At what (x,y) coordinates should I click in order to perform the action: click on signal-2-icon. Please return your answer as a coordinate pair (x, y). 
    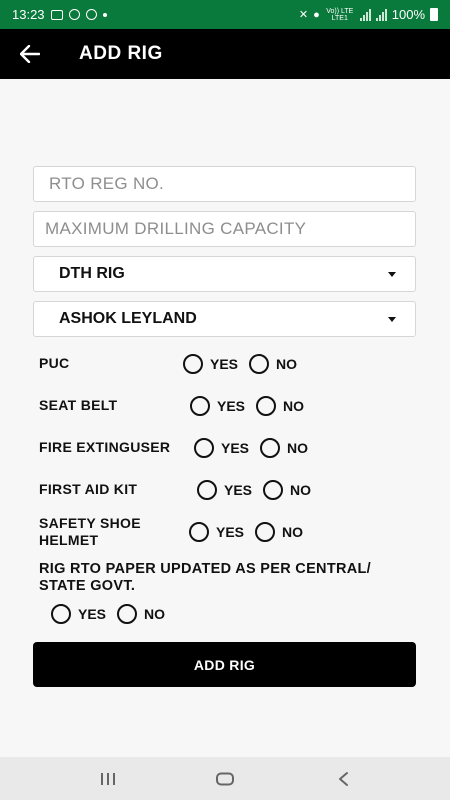
    Looking at the image, I should click on (381, 14).